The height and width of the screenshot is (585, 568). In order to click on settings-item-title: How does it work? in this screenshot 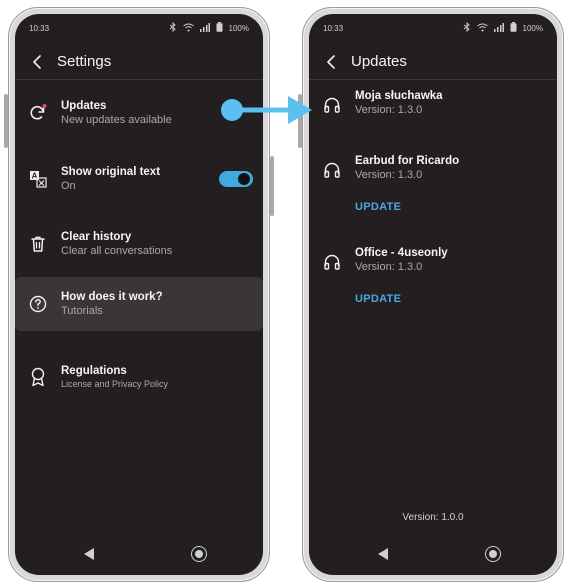, I will do `click(112, 297)`.